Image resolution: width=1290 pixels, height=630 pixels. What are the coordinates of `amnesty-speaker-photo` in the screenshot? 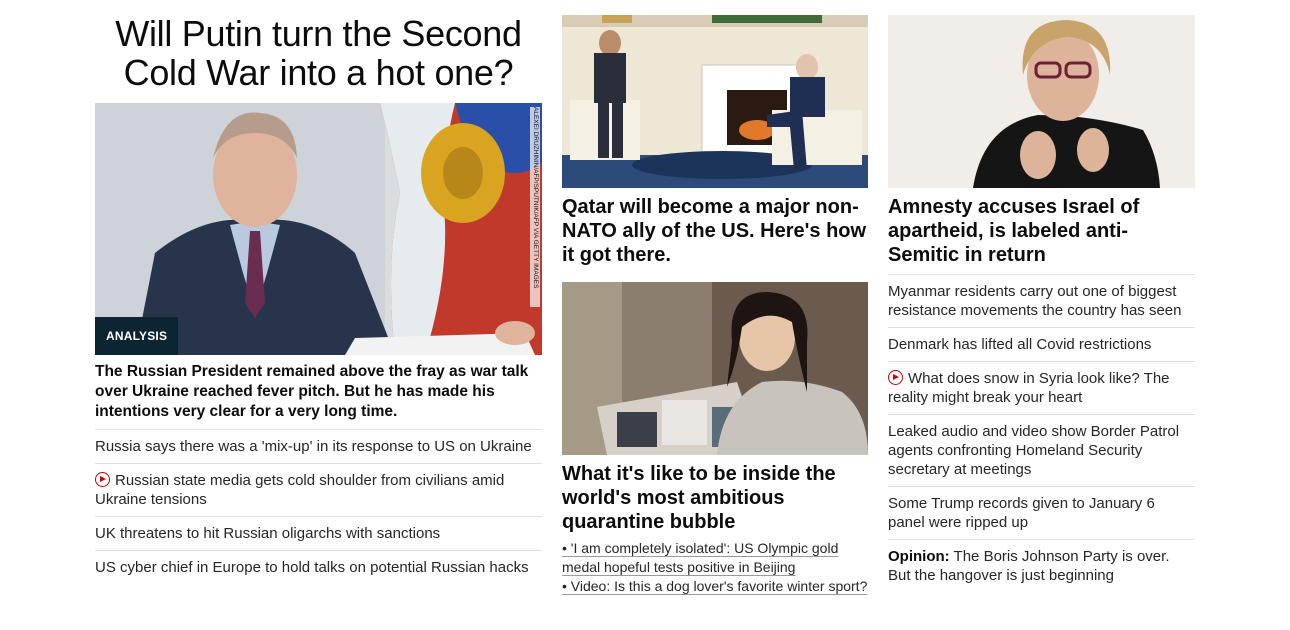 It's located at (1041, 101).